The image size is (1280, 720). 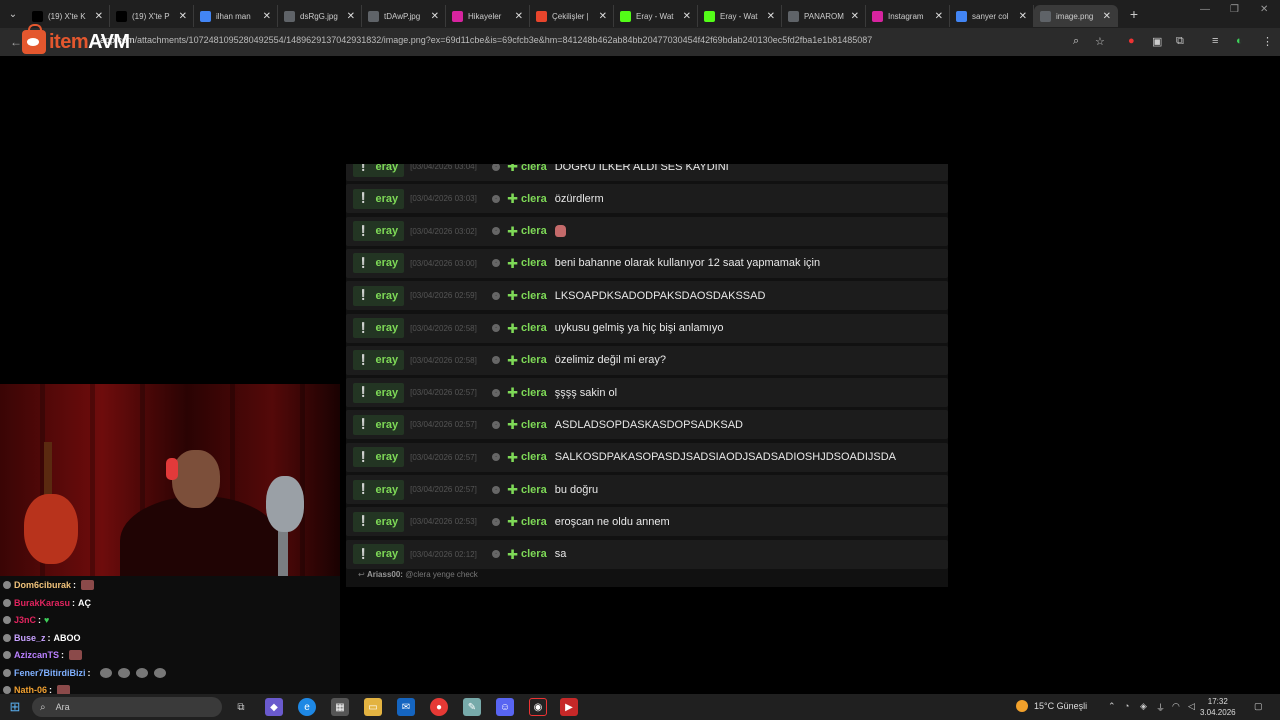 What do you see at coordinates (1131, 41) in the screenshot?
I see `extension-red-icon: ●` at bounding box center [1131, 41].